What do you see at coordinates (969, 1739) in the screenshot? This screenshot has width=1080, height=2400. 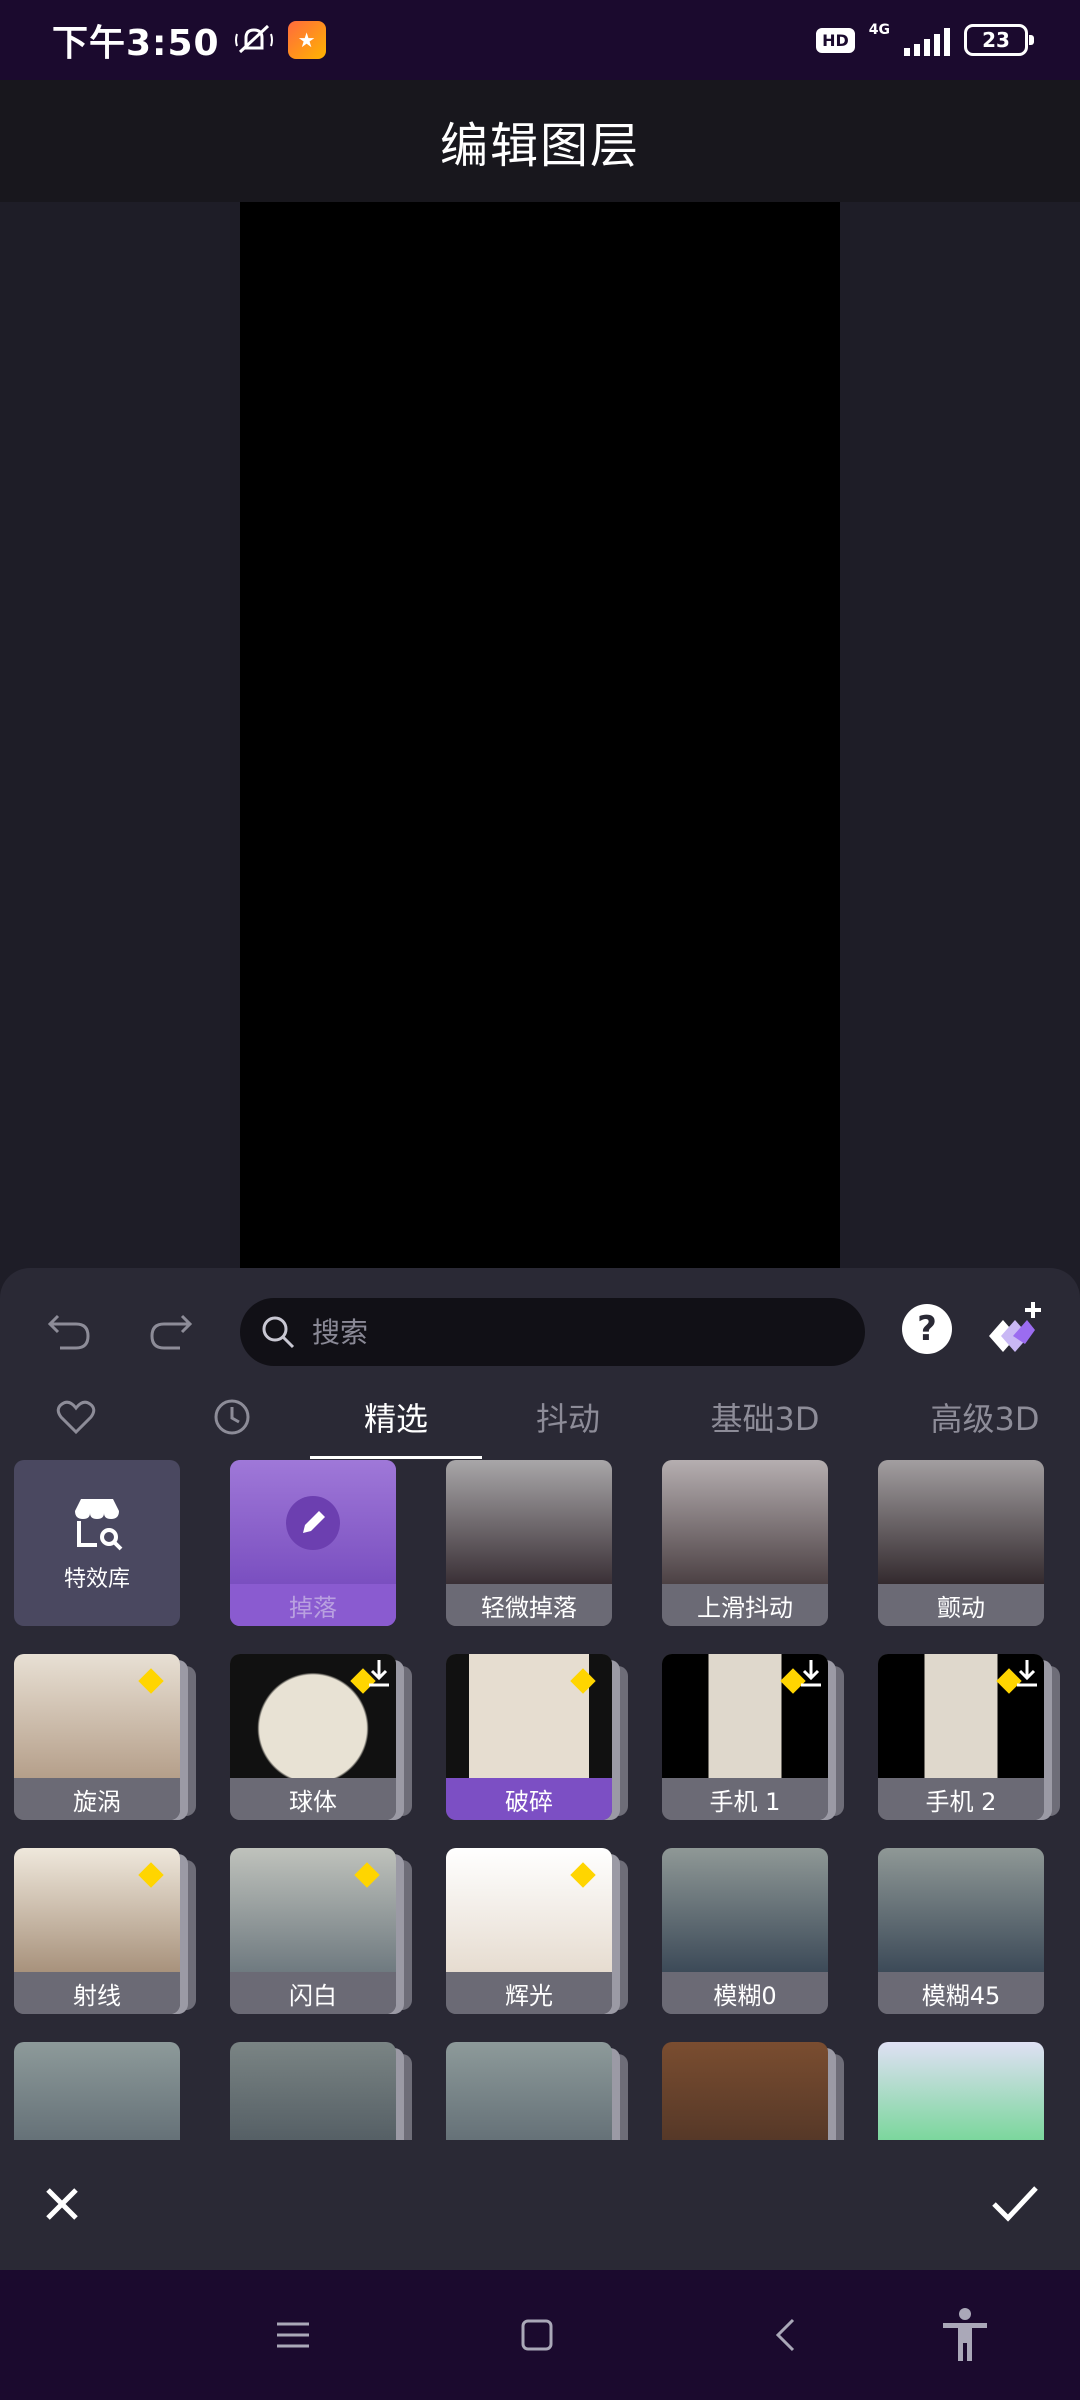 I see `effect-item: 手机 2` at bounding box center [969, 1739].